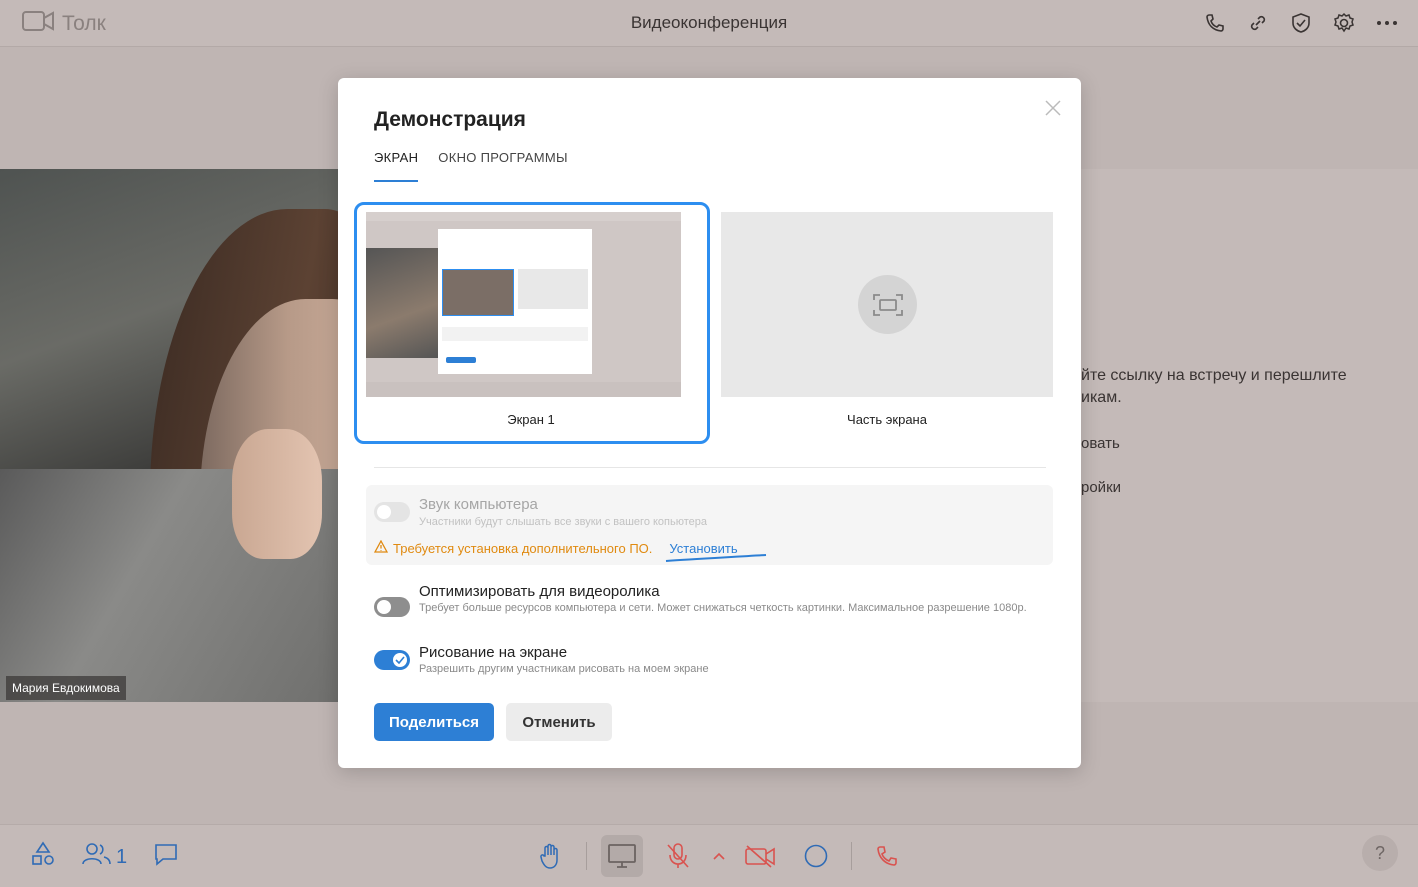 This screenshot has height=887, width=1418. Describe the element at coordinates (1380, 853) in the screenshot. I see `help-button: ?` at that location.